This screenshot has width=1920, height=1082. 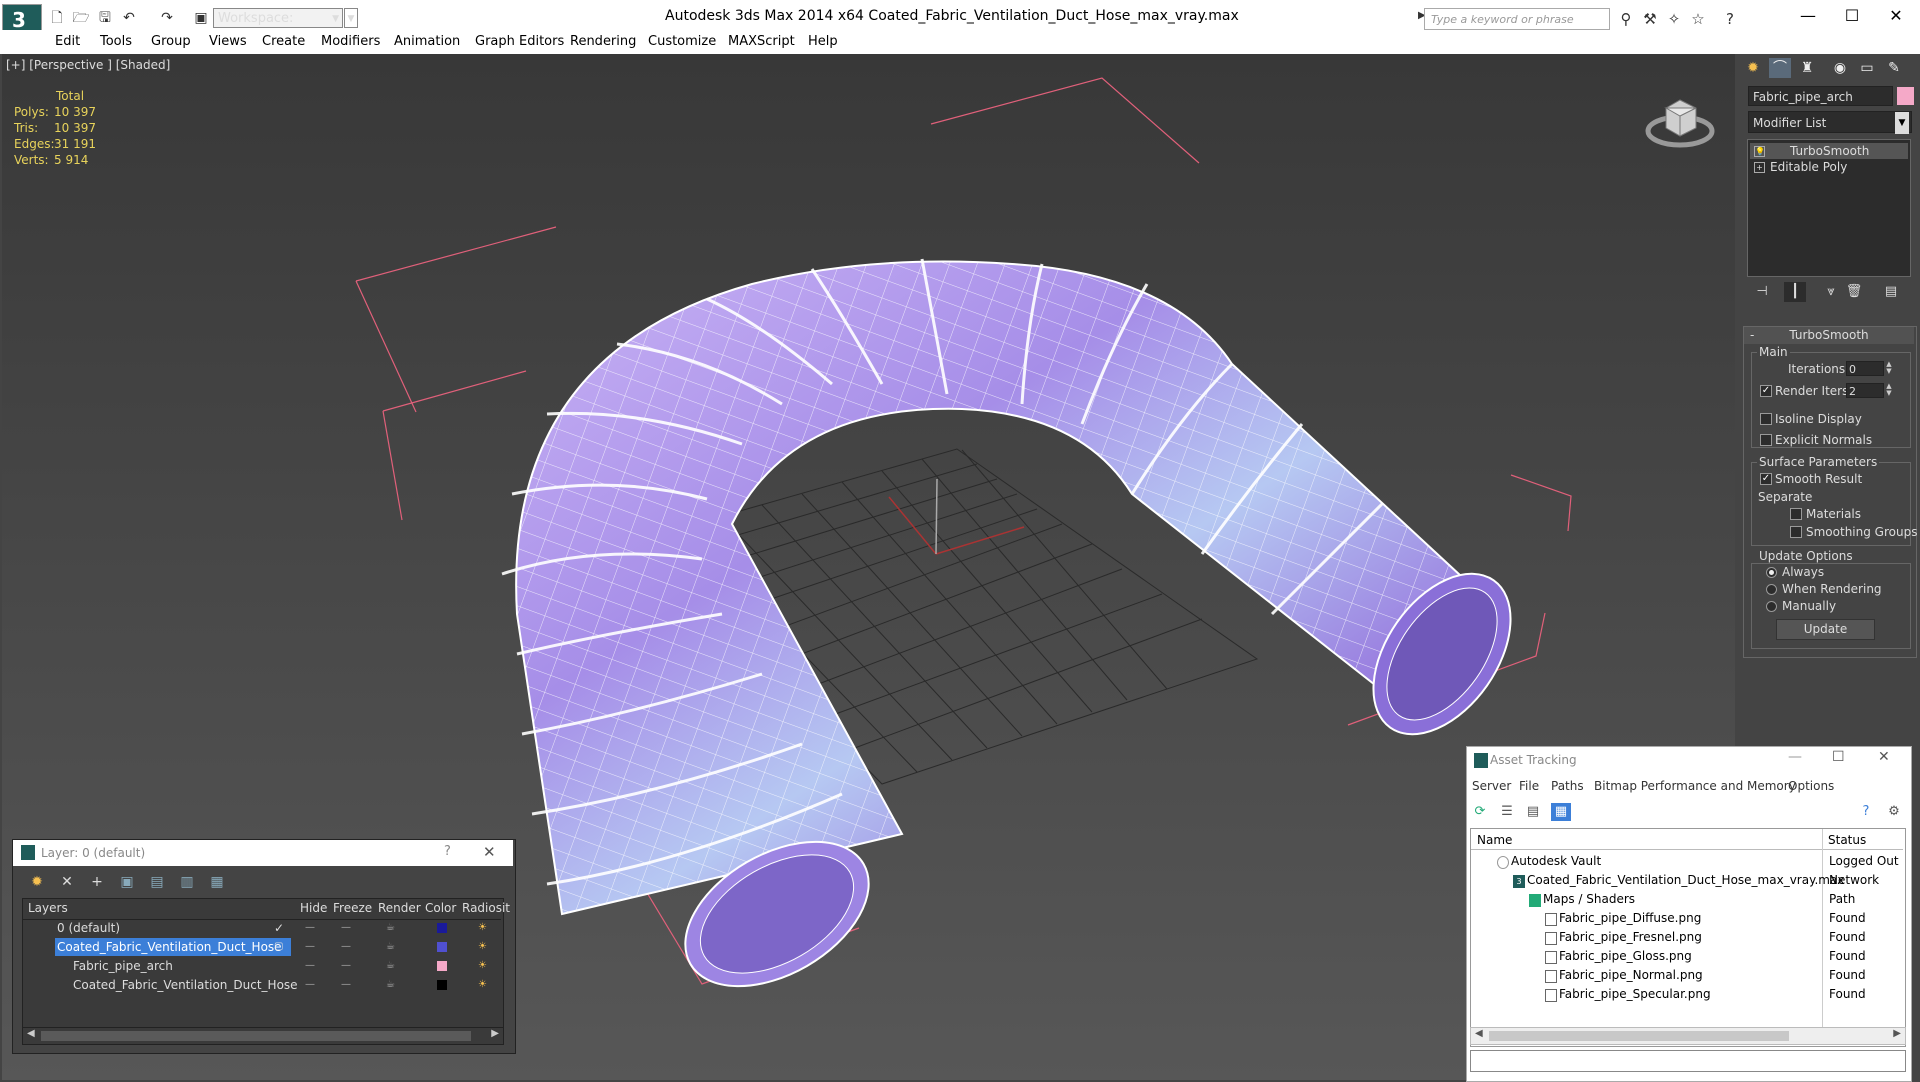 What do you see at coordinates (116, 41) in the screenshot?
I see `menu-tools: Tools` at bounding box center [116, 41].